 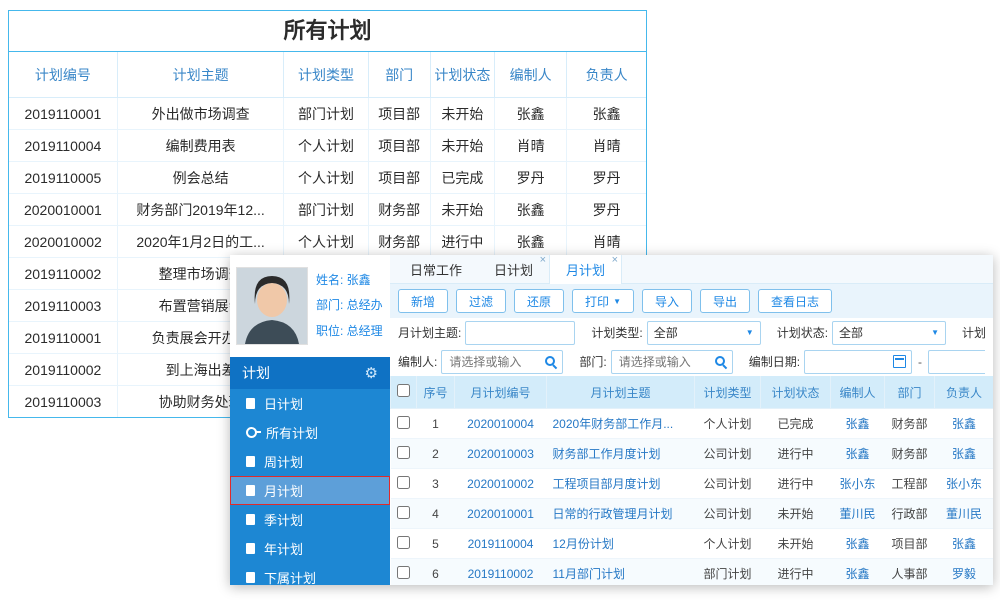 What do you see at coordinates (513, 269) in the screenshot?
I see `tab-daily-plan: 日计划 ×` at bounding box center [513, 269].